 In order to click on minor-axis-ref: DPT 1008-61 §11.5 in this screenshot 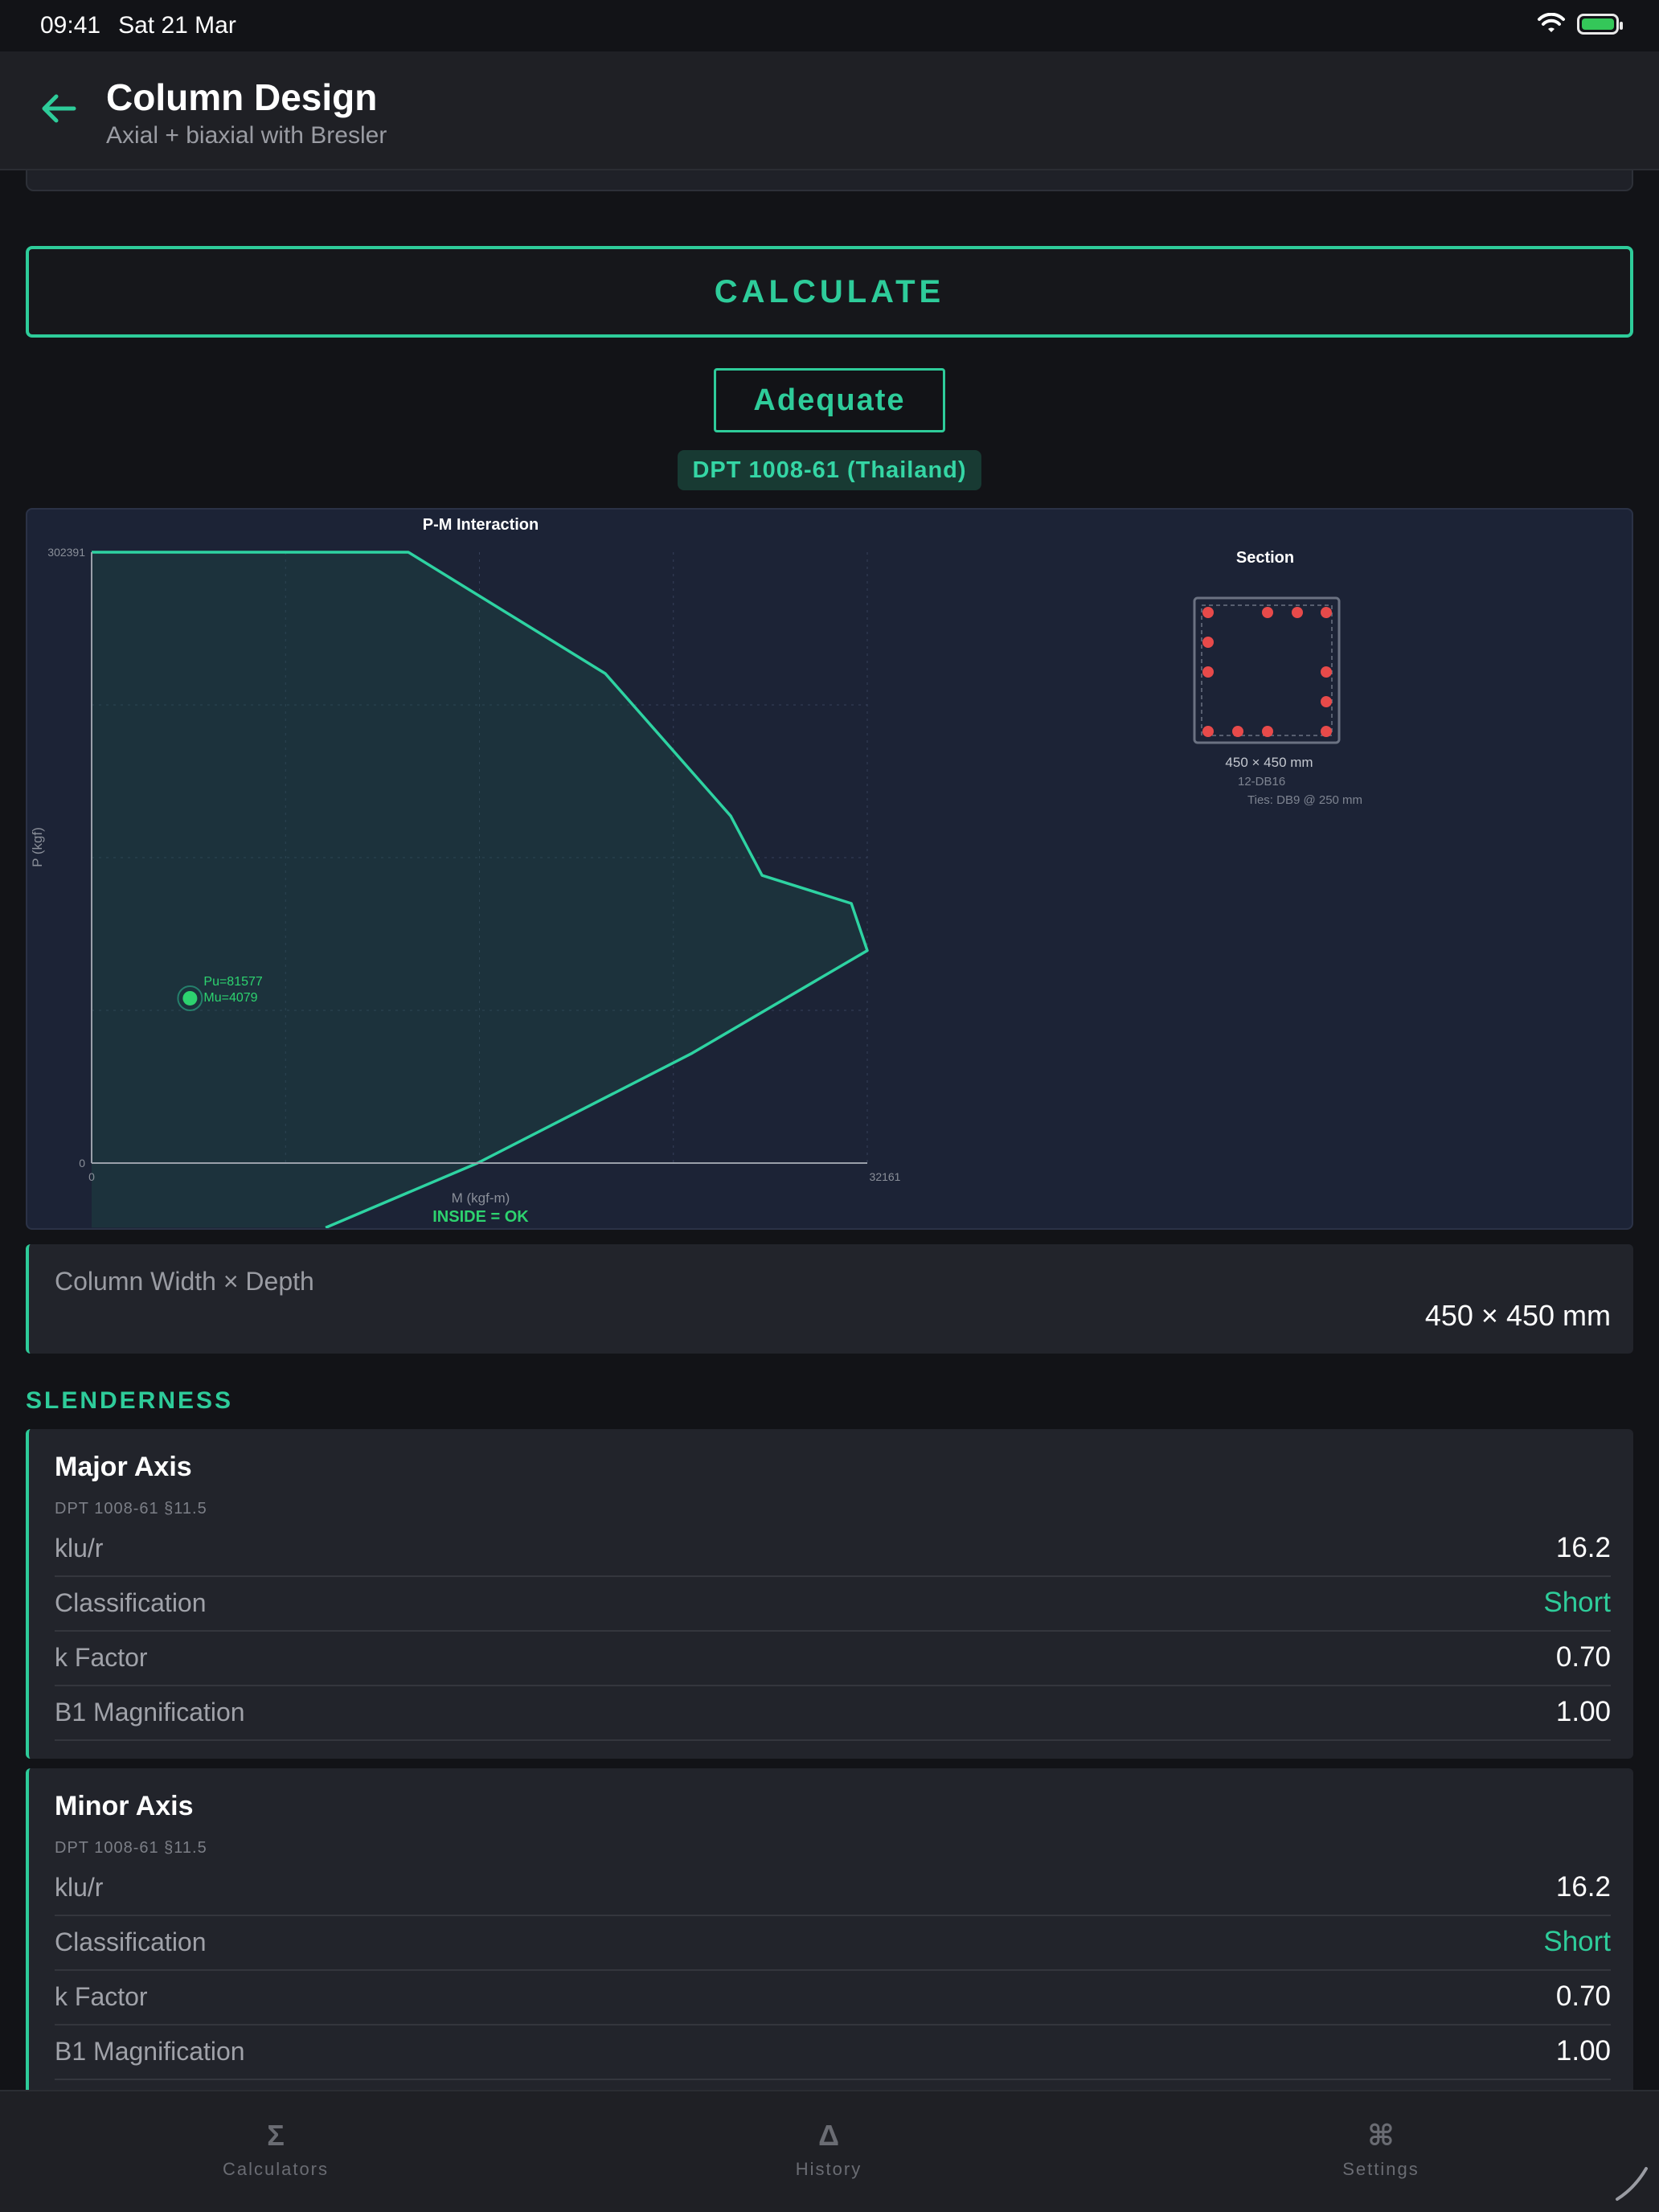, I will do `click(131, 1848)`.